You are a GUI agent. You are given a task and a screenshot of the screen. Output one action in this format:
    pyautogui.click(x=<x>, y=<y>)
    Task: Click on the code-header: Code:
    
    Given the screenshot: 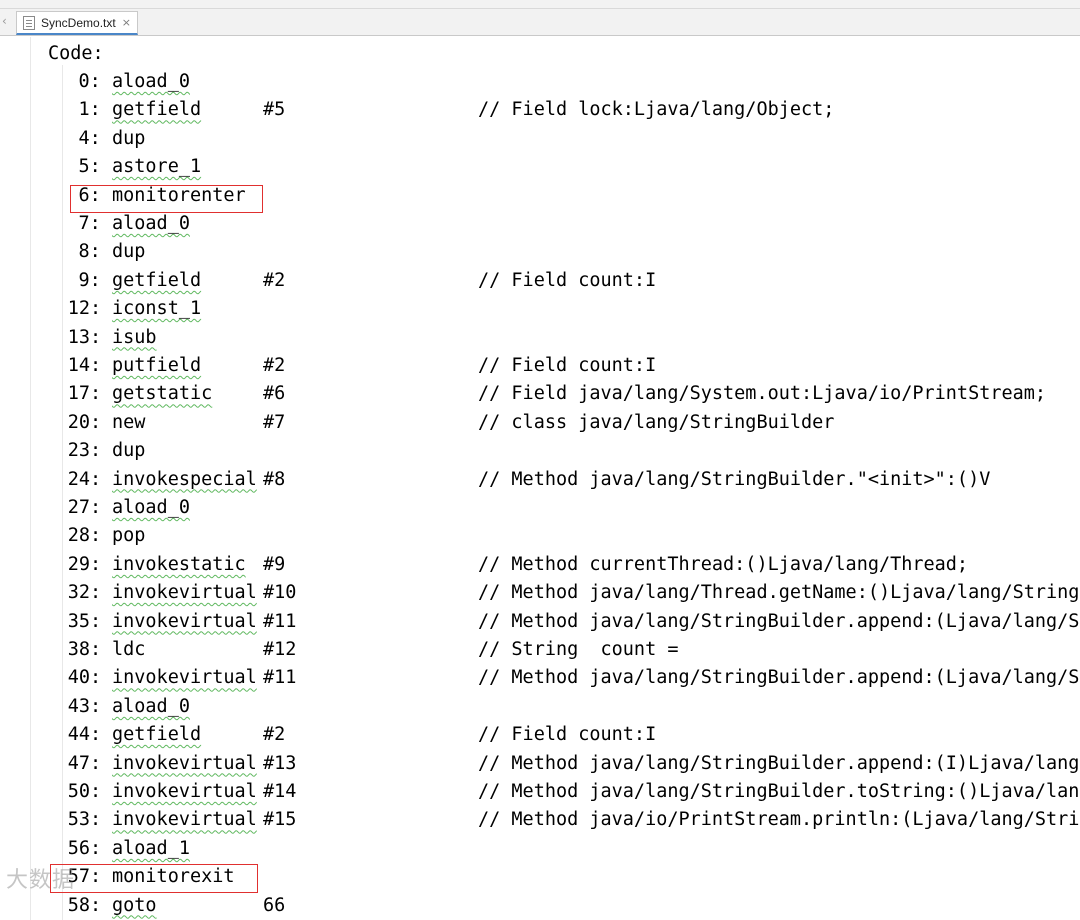 What is the action you would take?
    pyautogui.click(x=52, y=54)
    